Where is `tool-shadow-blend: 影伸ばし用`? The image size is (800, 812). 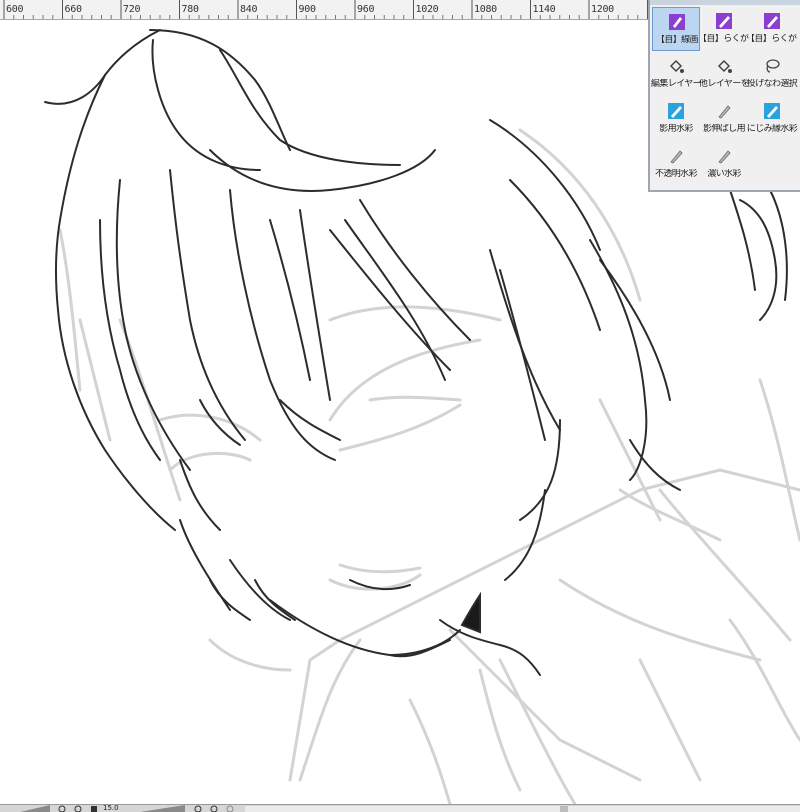
tool-shadow-blend: 影伸ばし用 is located at coordinates (724, 119).